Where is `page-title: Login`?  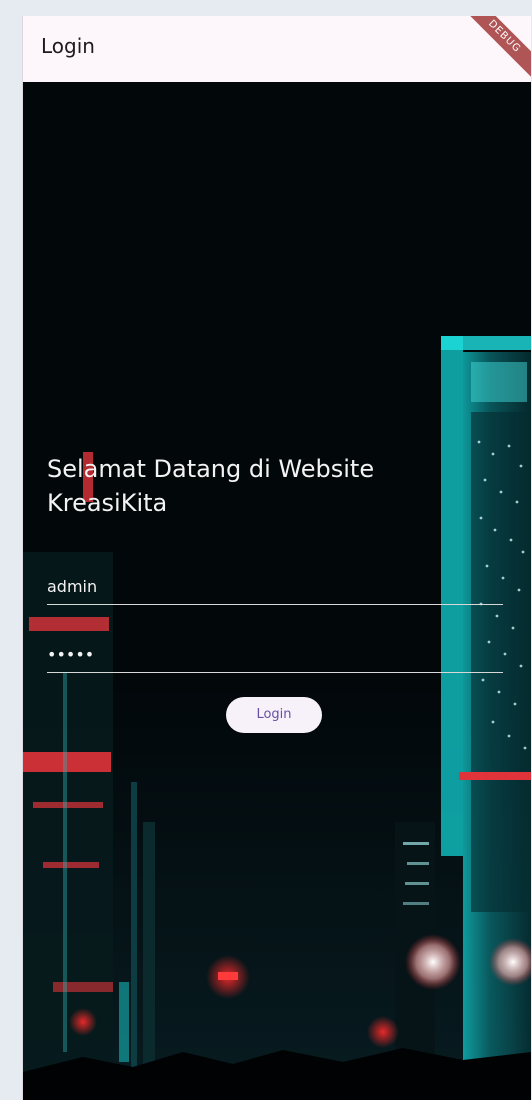
page-title: Login is located at coordinates (68, 46).